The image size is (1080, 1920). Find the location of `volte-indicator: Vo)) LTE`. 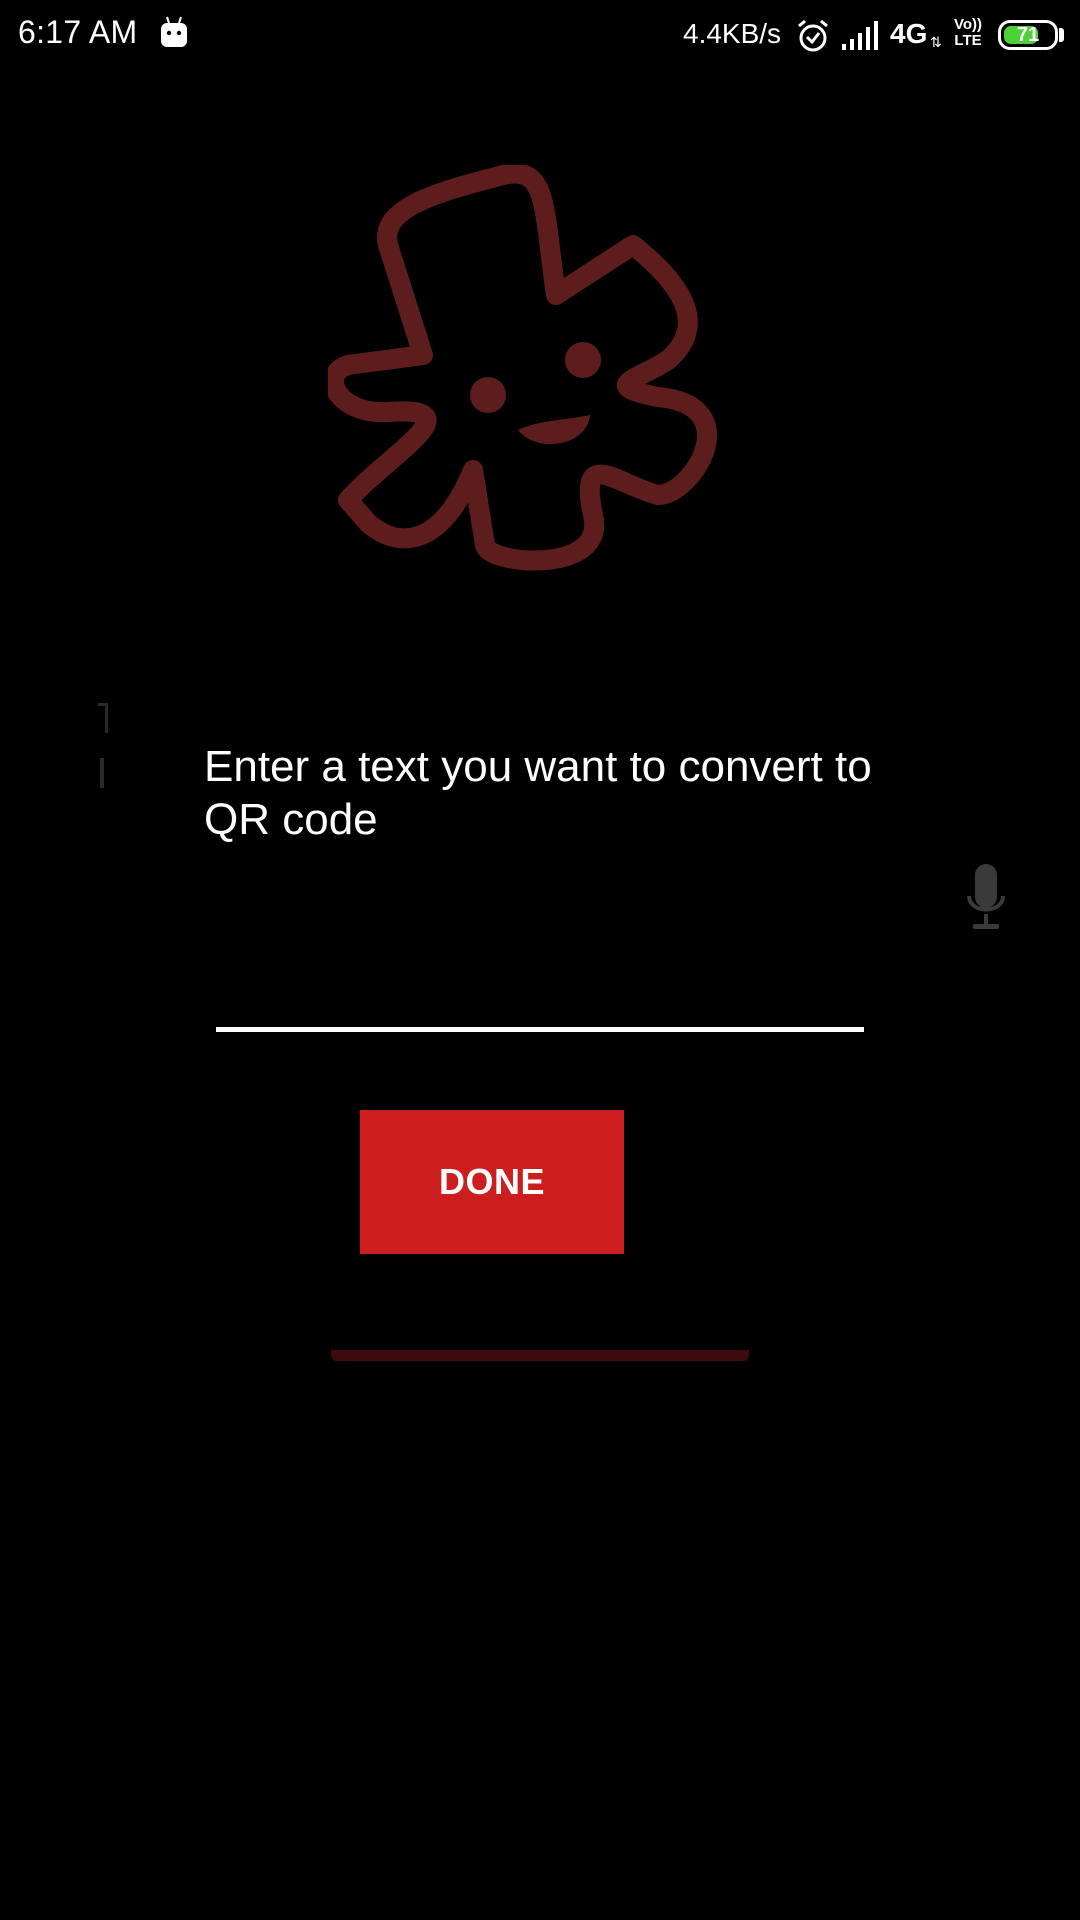

volte-indicator: Vo)) LTE is located at coordinates (968, 33).